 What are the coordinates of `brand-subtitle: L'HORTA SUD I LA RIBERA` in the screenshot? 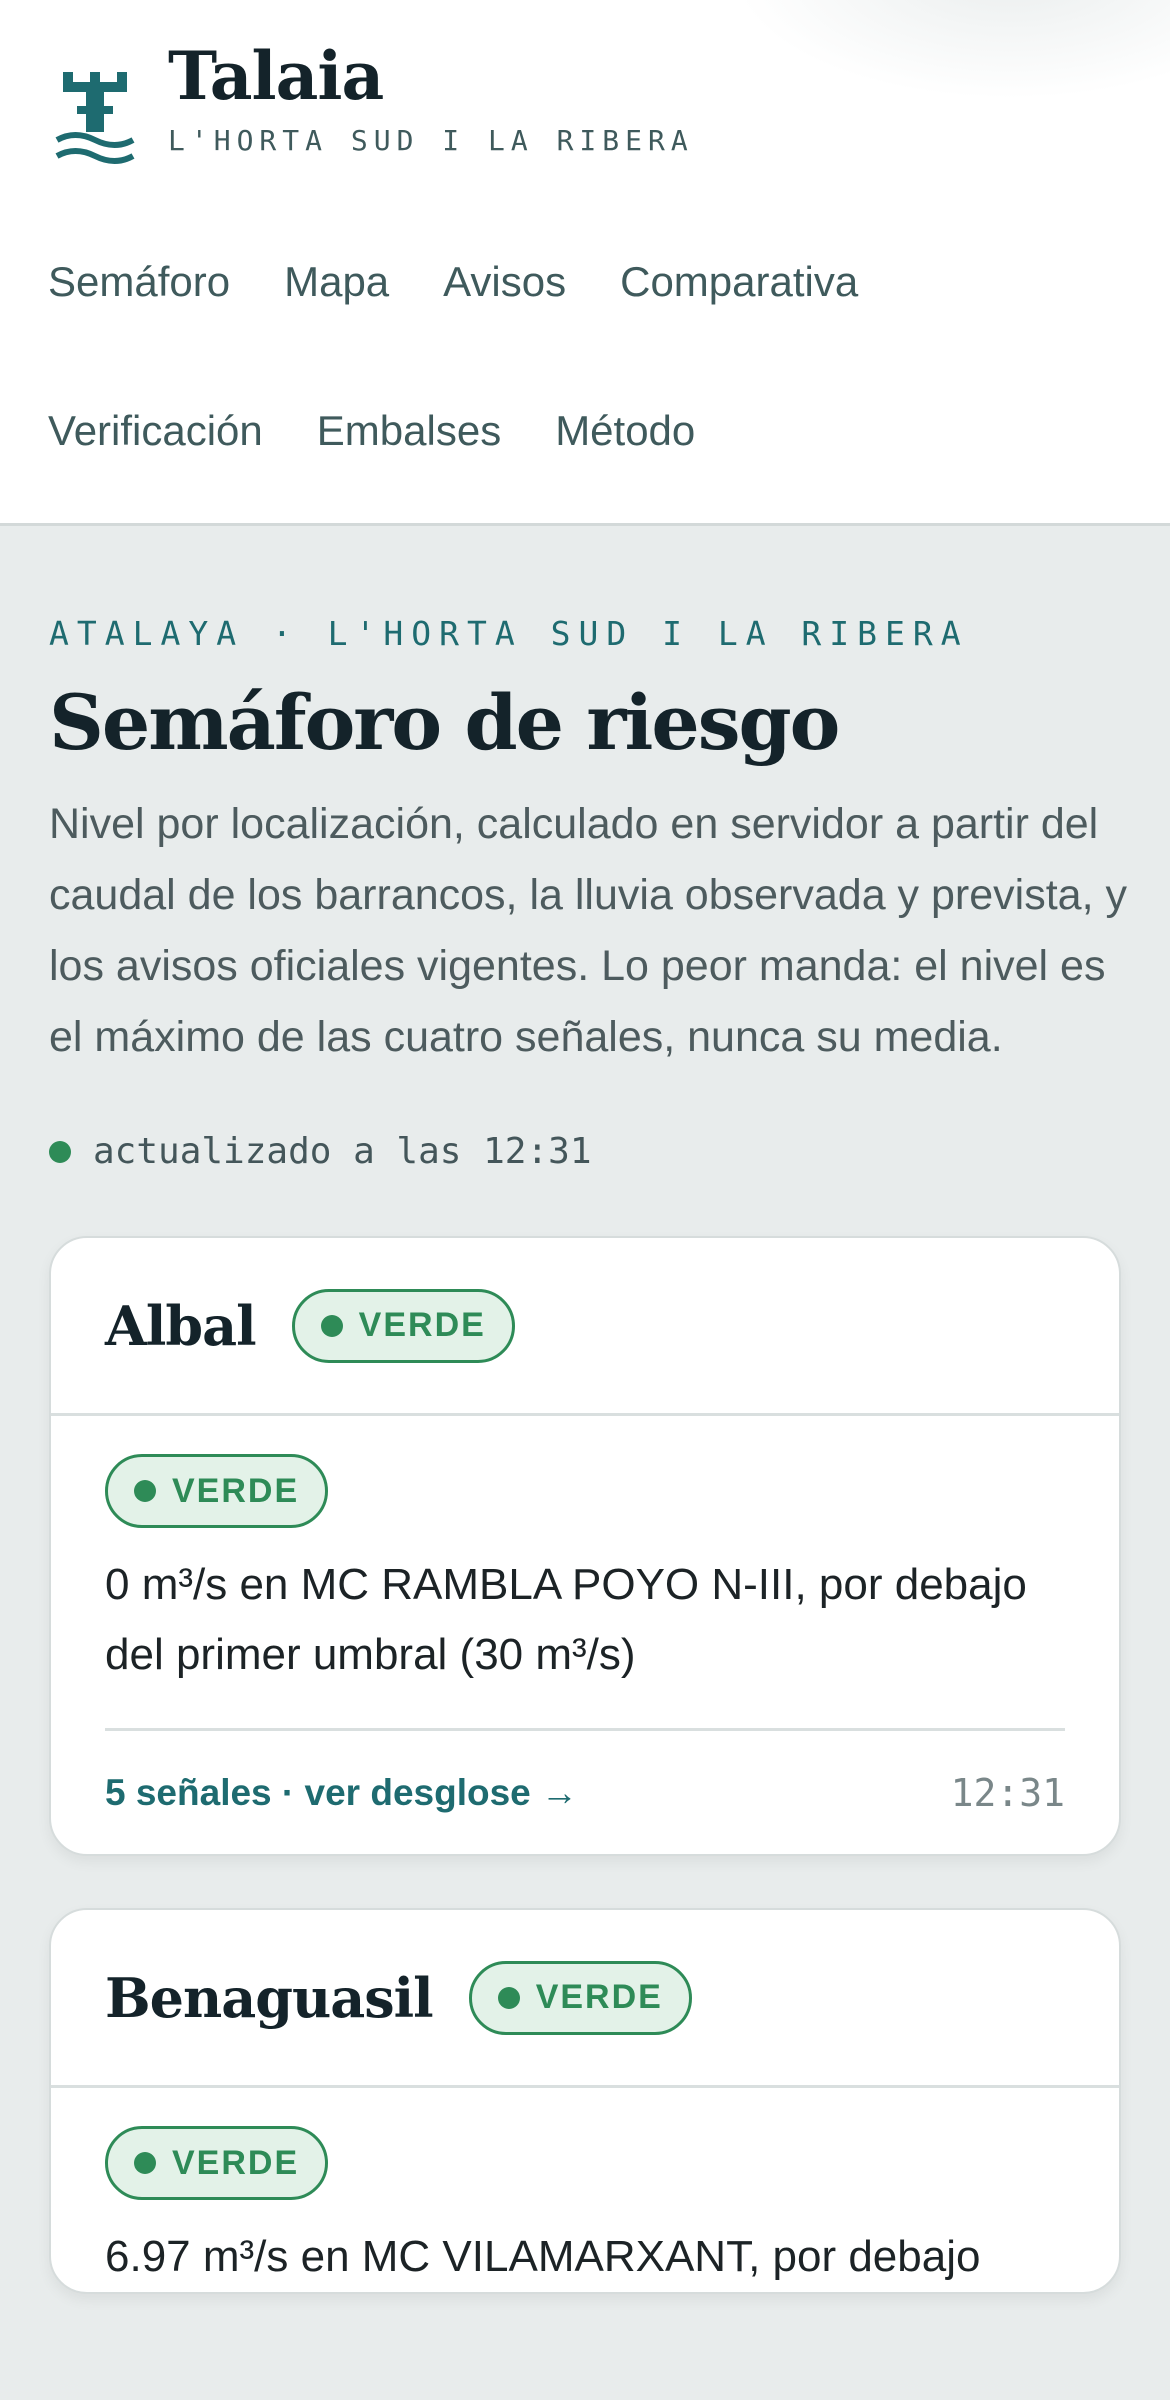 It's located at (431, 140).